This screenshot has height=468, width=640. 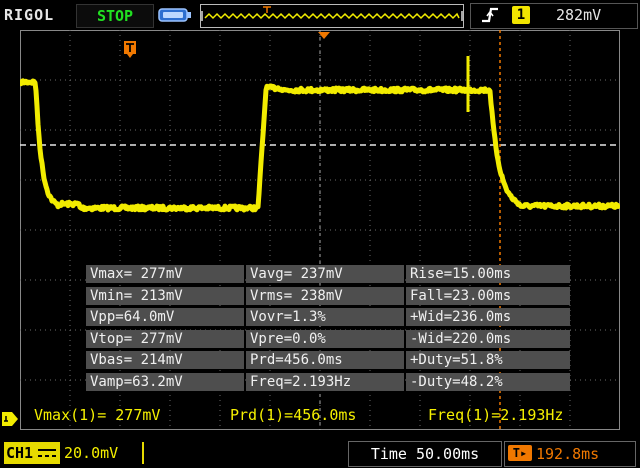 What do you see at coordinates (165, 338) in the screenshot?
I see `measurement-value: Vtop= 277mV` at bounding box center [165, 338].